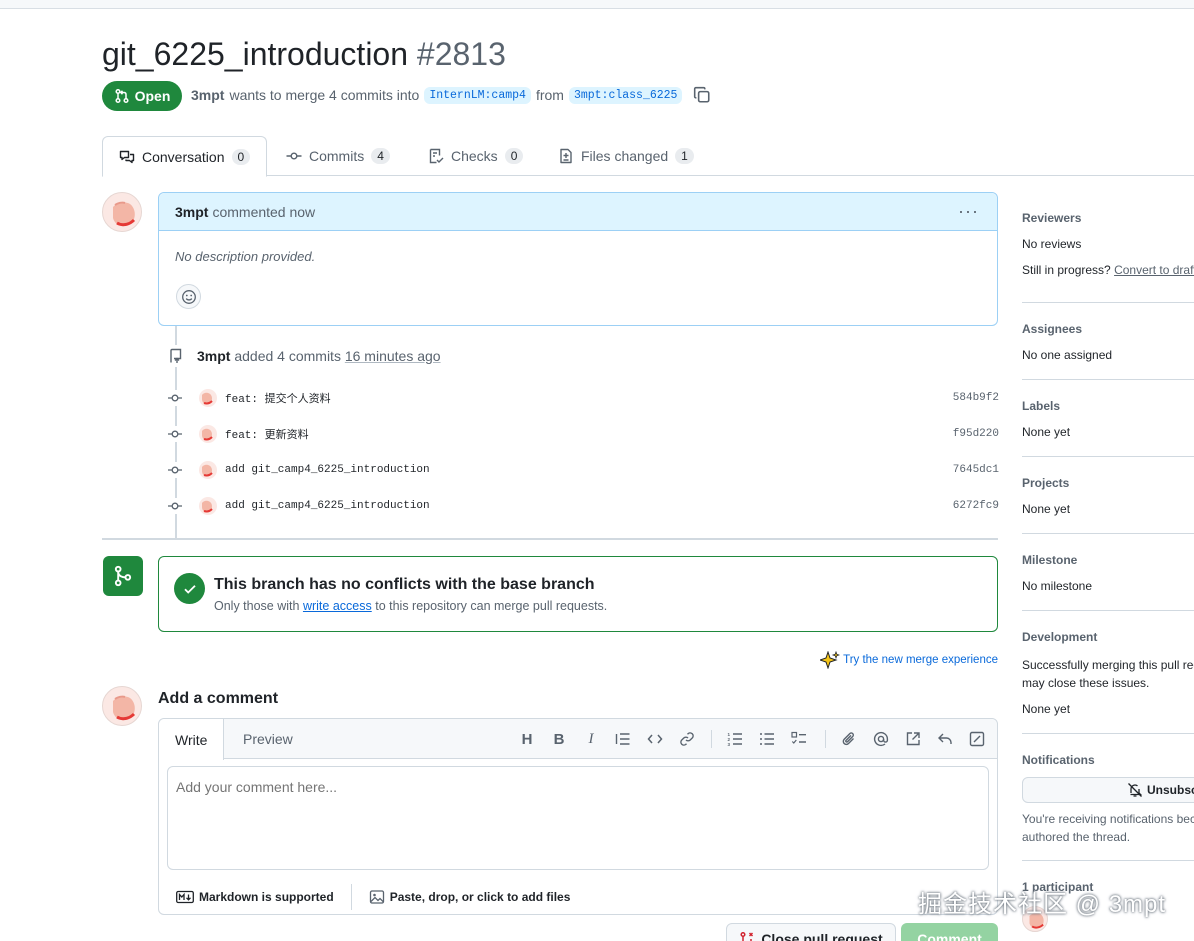 This screenshot has height=941, width=1194. What do you see at coordinates (1108, 573) in the screenshot?
I see `milestone-section: Milestone No milestone` at bounding box center [1108, 573].